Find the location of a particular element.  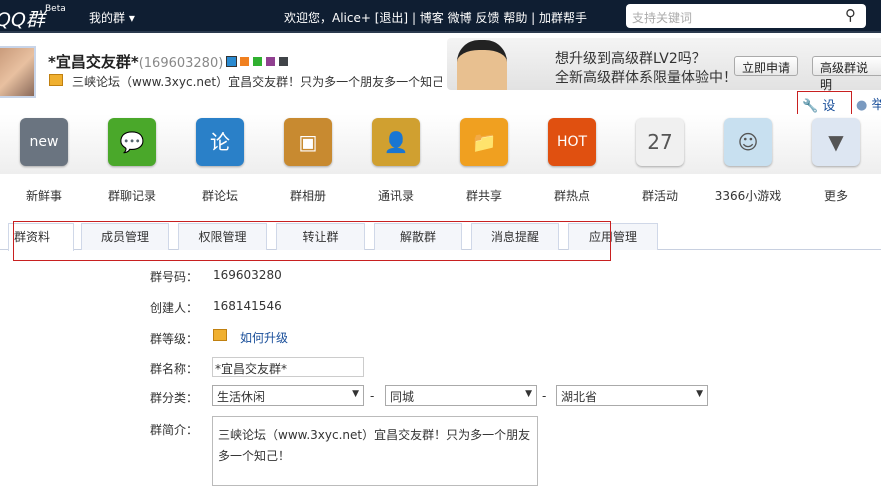

app-label: 通讯录 is located at coordinates (395, 196).